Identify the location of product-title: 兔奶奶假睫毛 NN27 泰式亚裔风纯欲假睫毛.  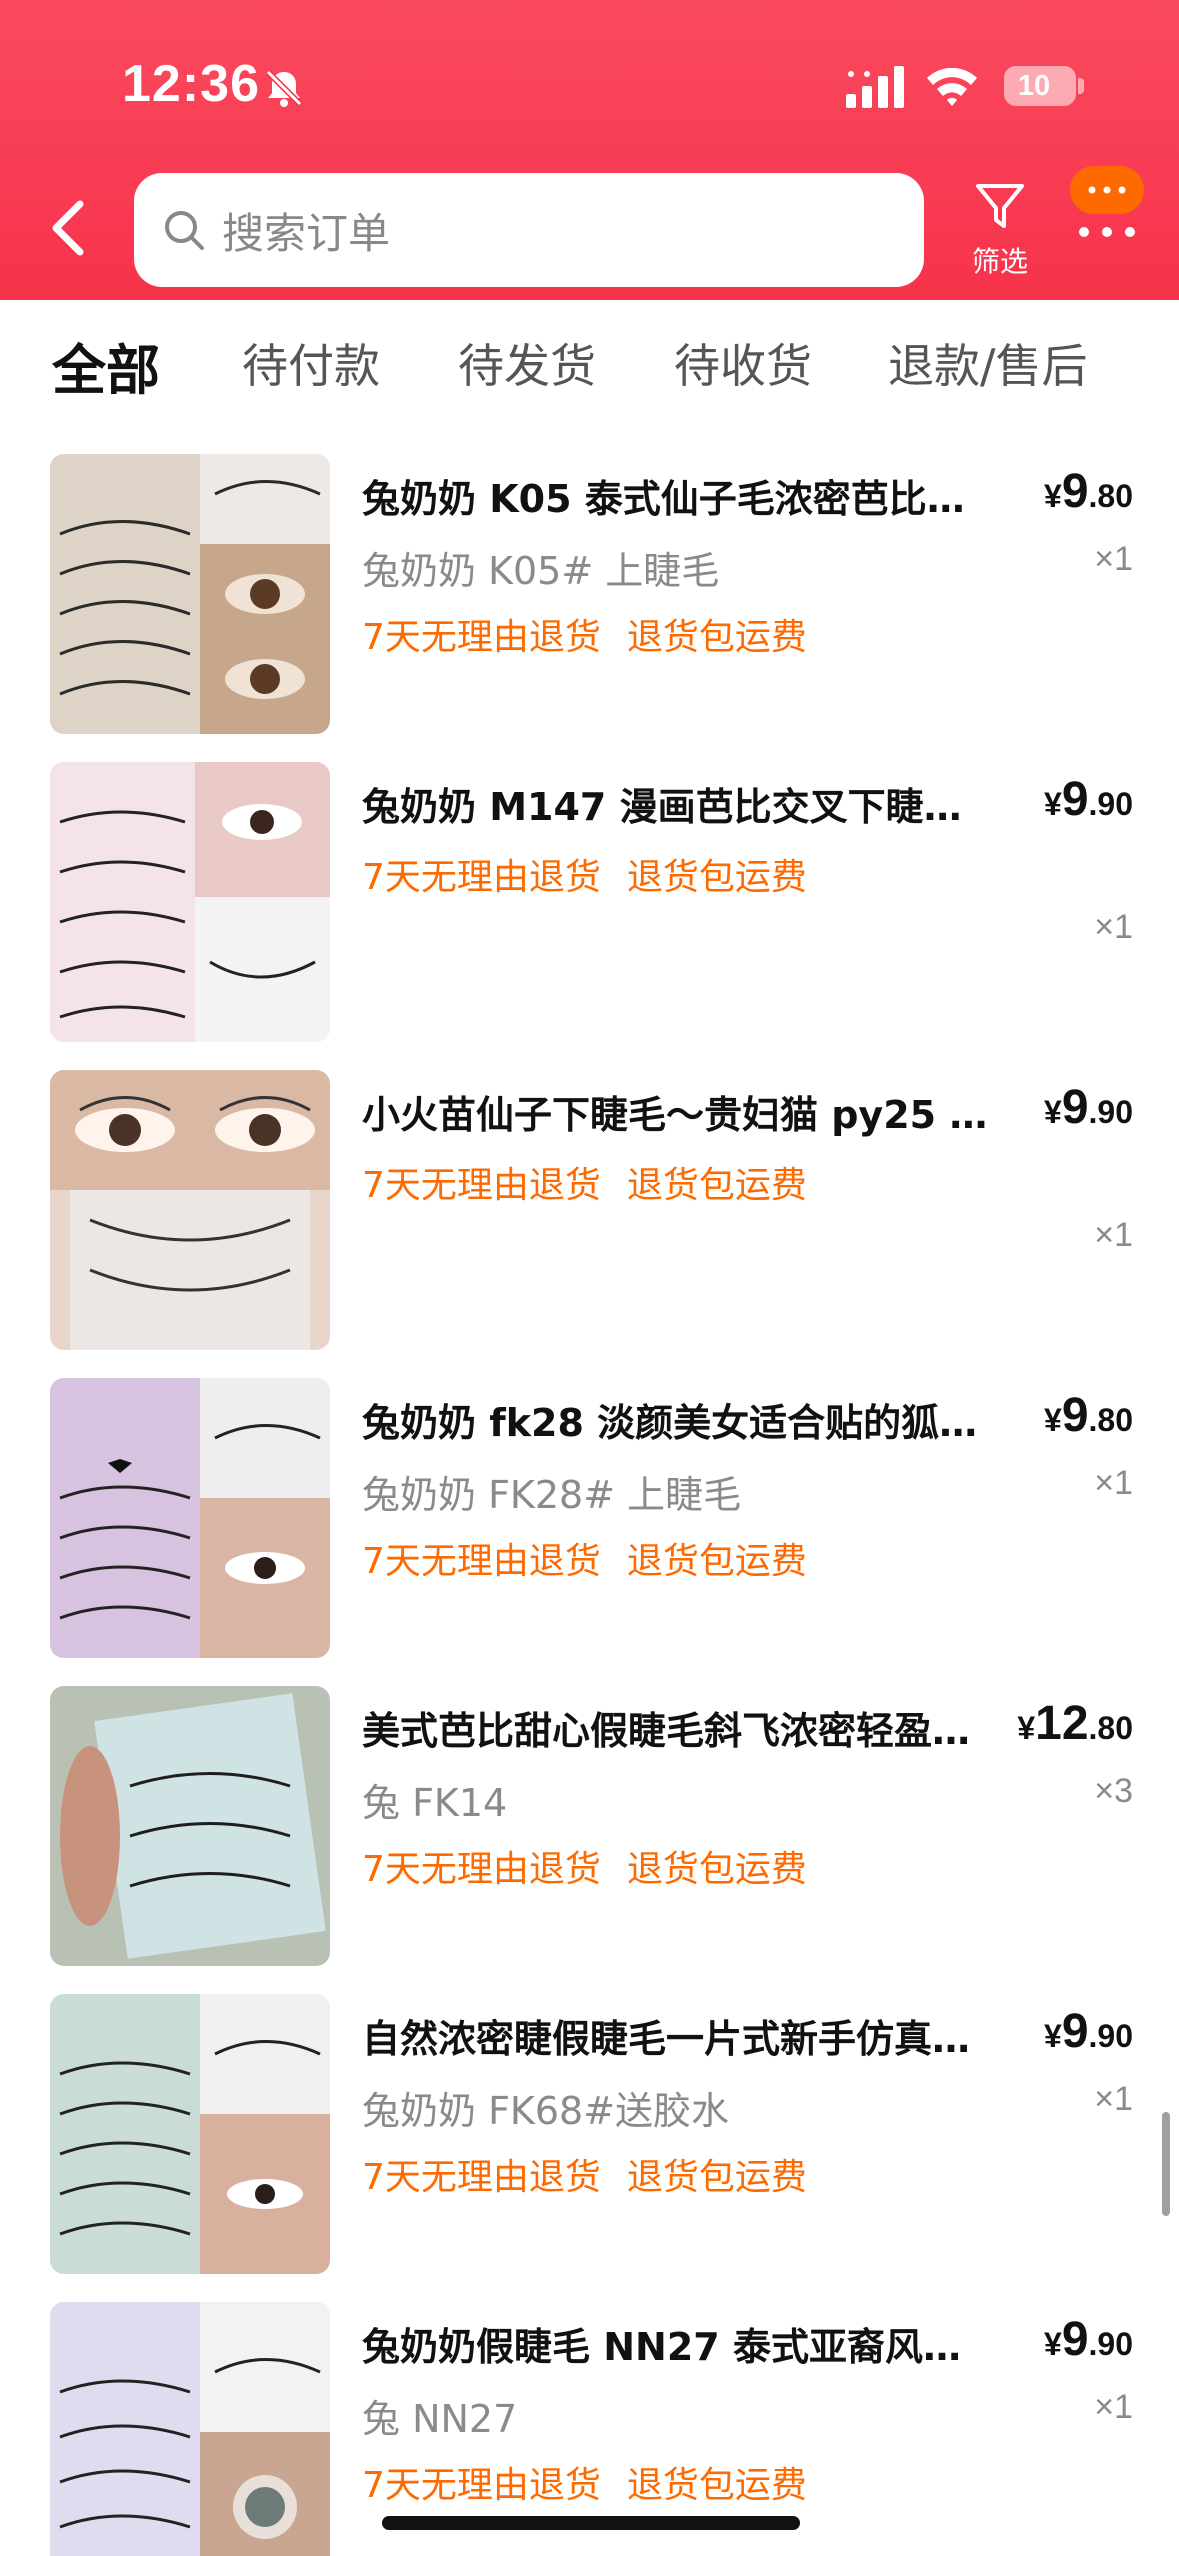
(677, 2343).